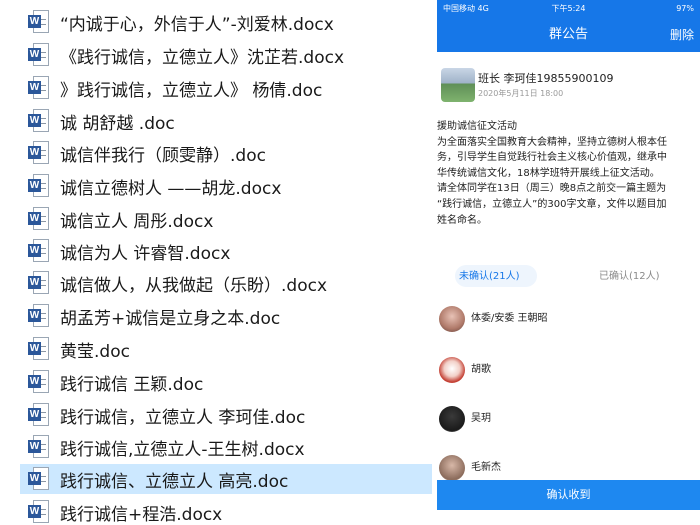 The height and width of the screenshot is (525, 700). I want to click on file-name: 》践行诚信，立德立人》 杨倩.doc, so click(191, 90).